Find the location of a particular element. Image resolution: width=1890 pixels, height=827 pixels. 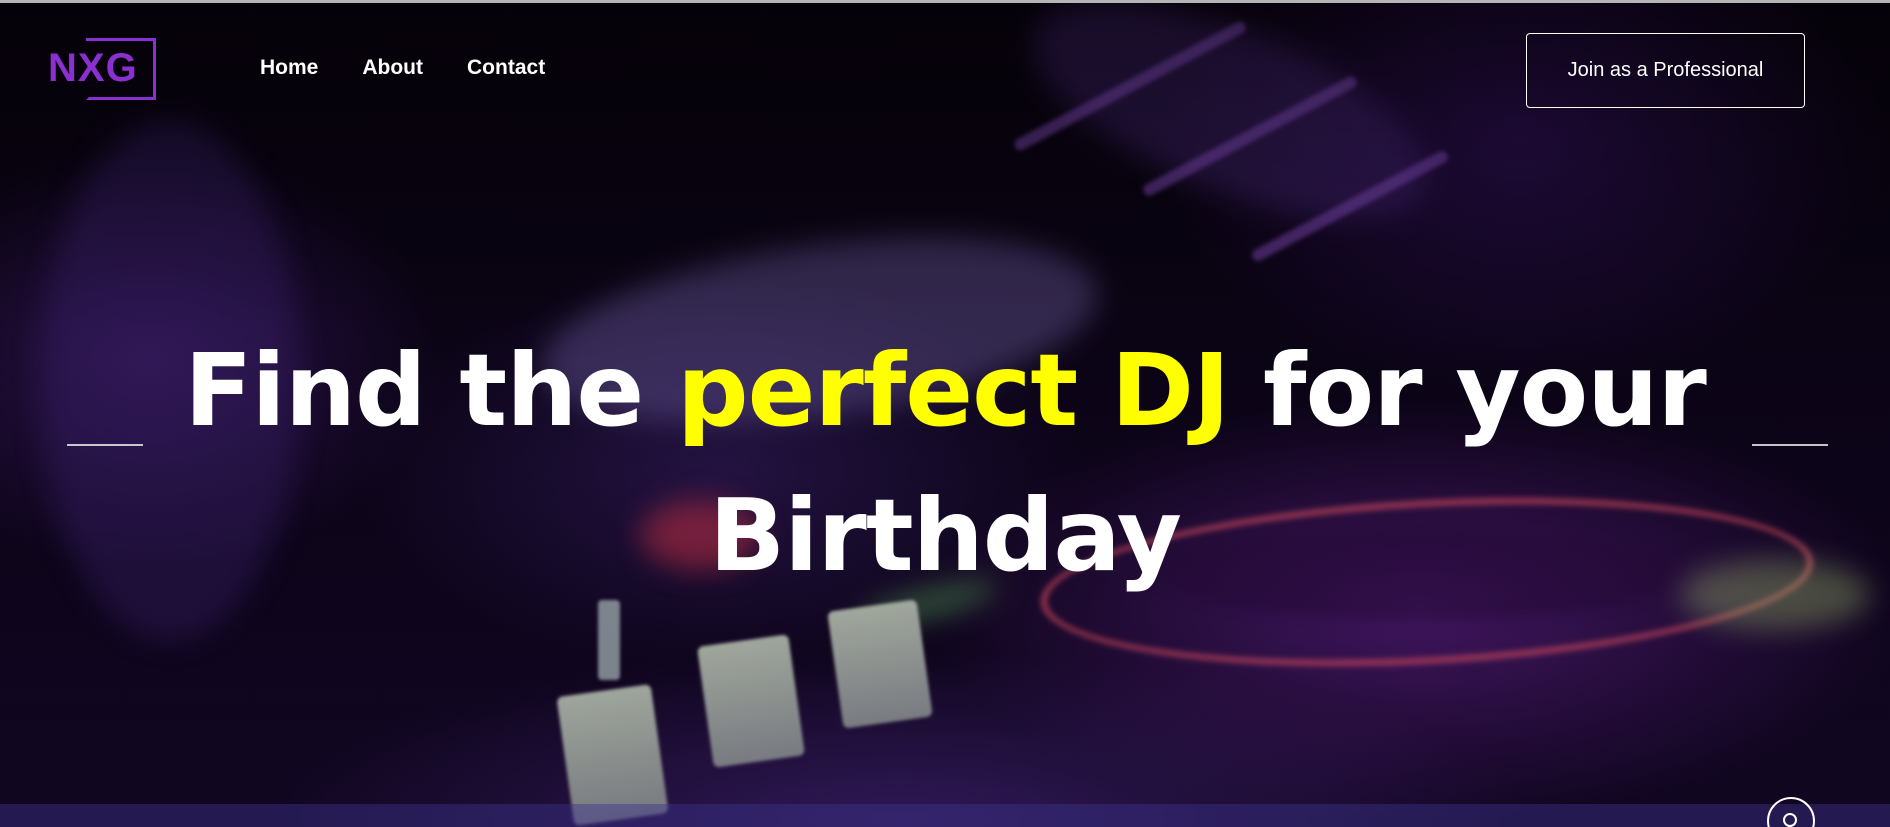

top-border is located at coordinates (945, 1).